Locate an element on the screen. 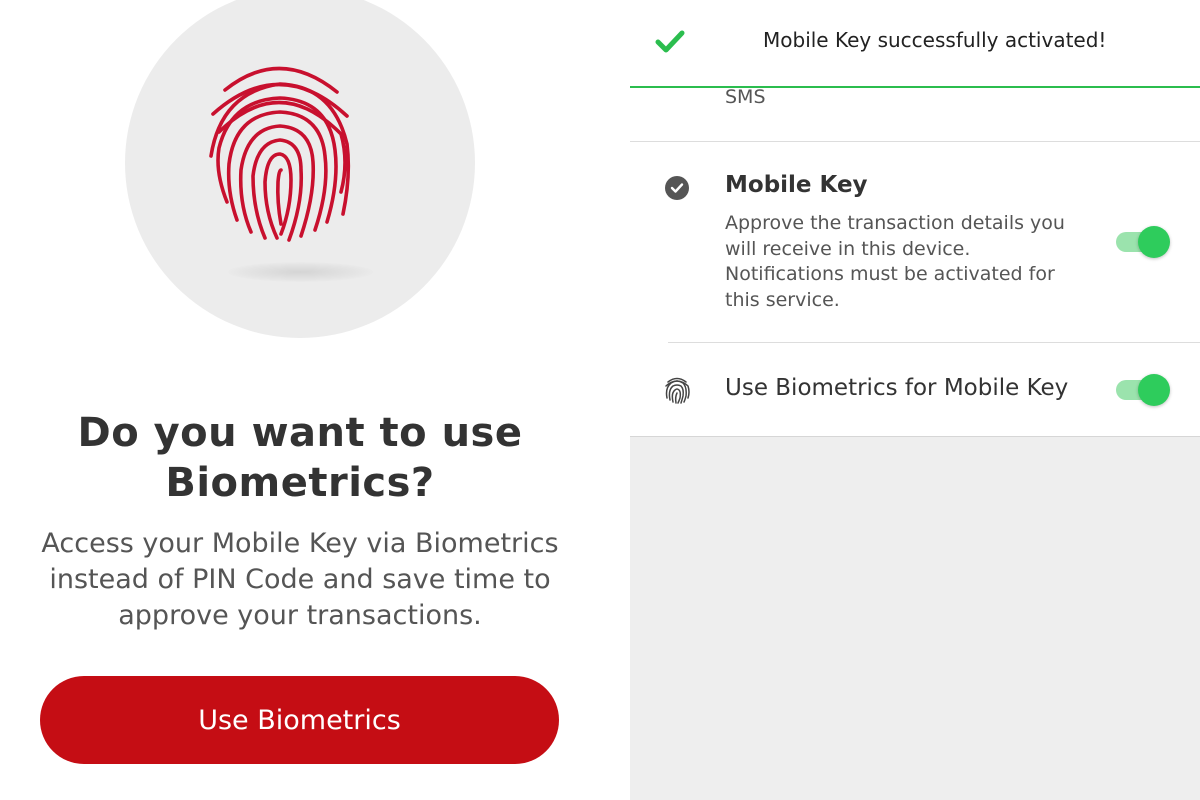 The height and width of the screenshot is (800, 1200). check-circle-icon is located at coordinates (677, 188).